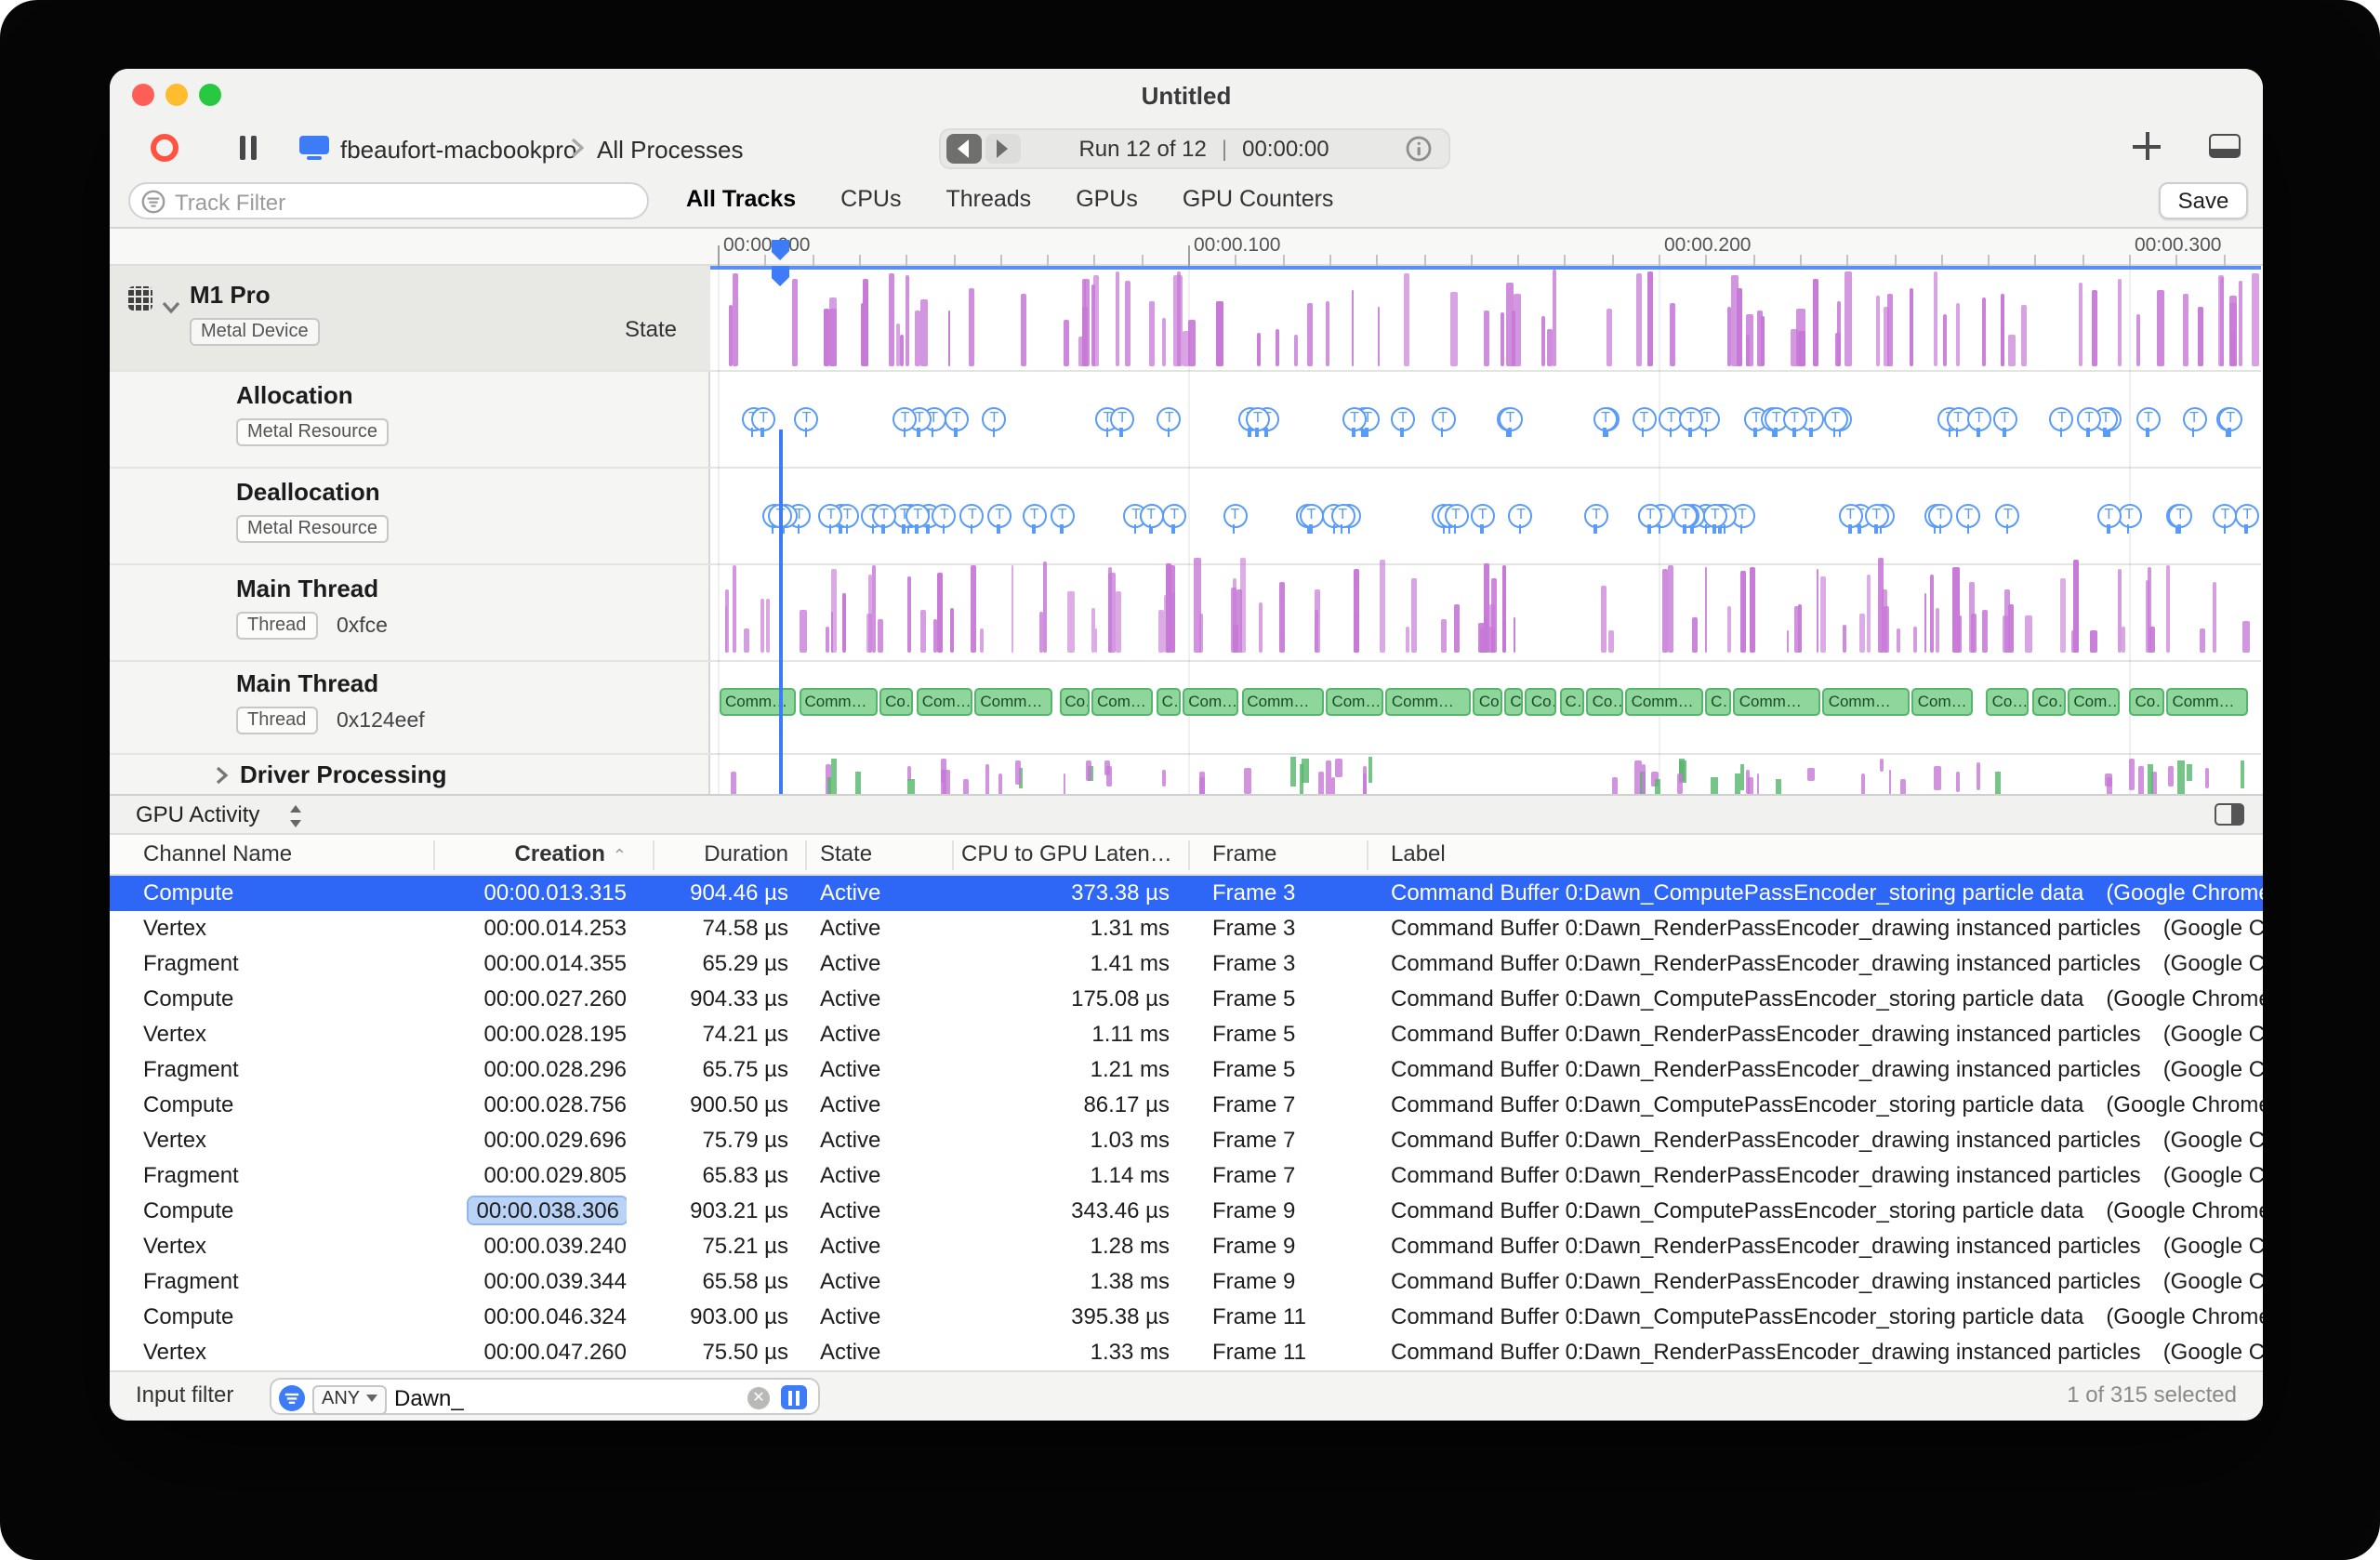 The image size is (2380, 1560). I want to click on active-filter-icon, so click(292, 1401).